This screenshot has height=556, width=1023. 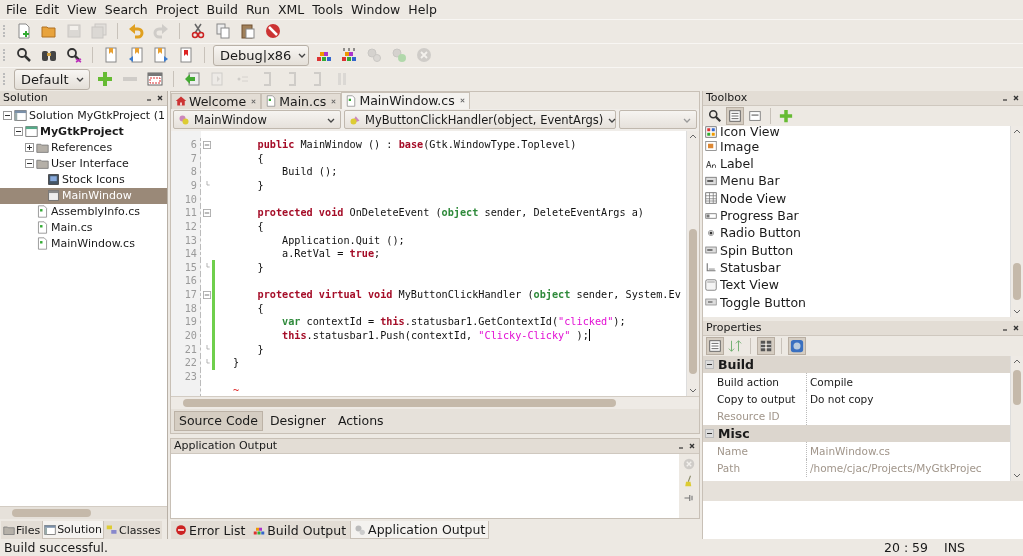 I want to click on tree-row: Solution MyGtkProject (1, so click(x=83, y=115).